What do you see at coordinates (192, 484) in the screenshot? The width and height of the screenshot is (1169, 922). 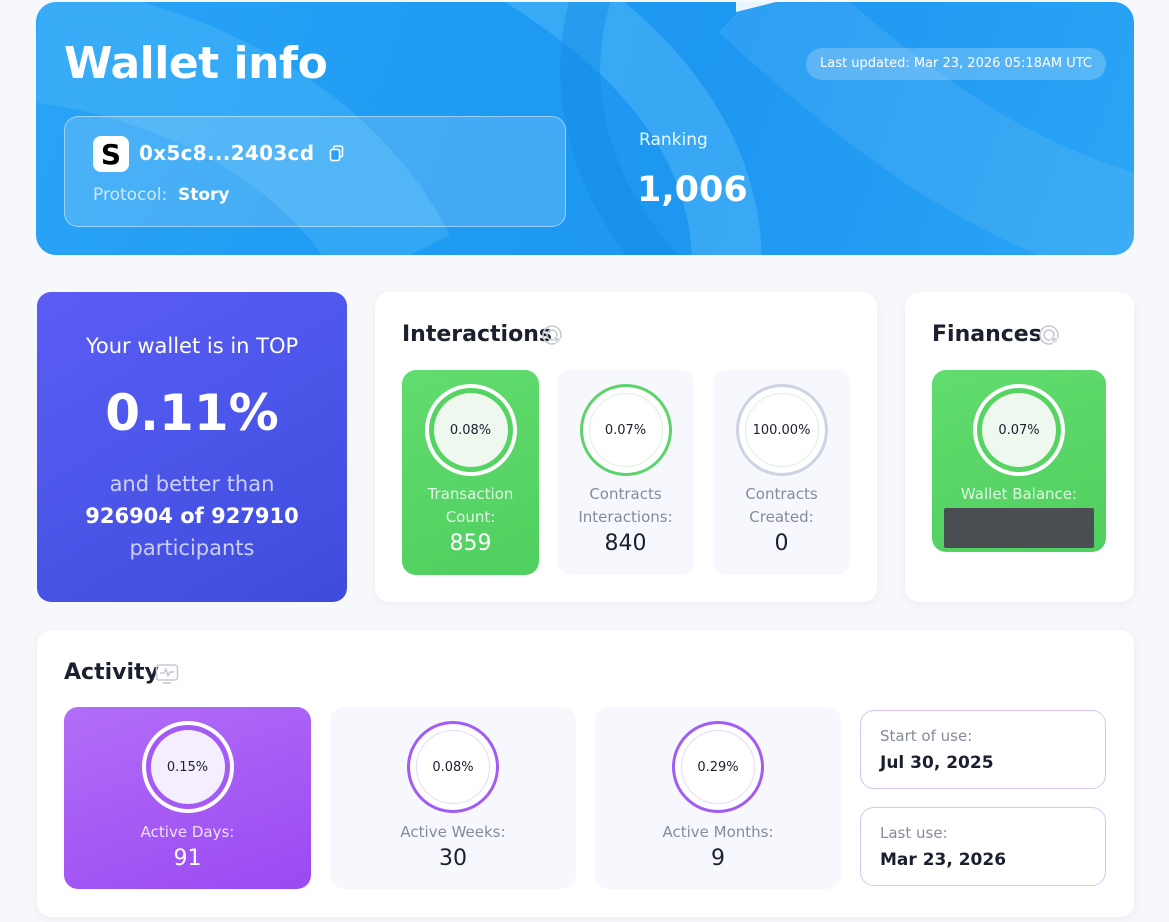 I see `better-than-text: and better than` at bounding box center [192, 484].